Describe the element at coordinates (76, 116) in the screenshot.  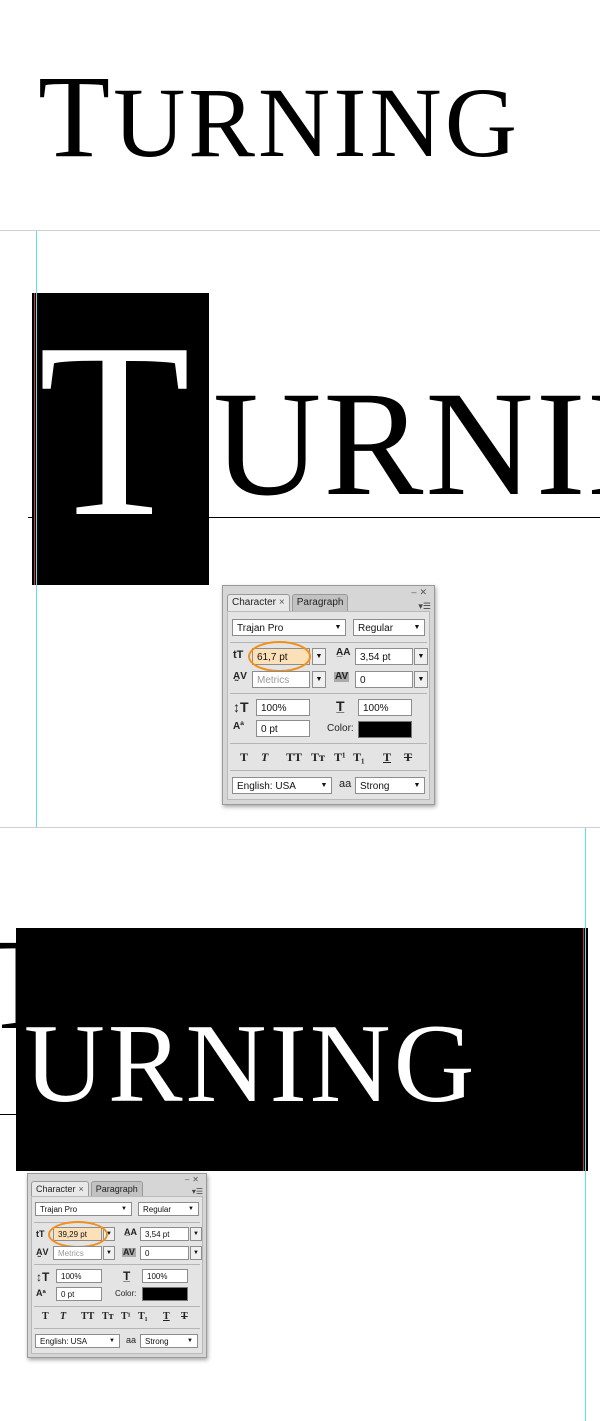
I see `letter-t: T` at that location.